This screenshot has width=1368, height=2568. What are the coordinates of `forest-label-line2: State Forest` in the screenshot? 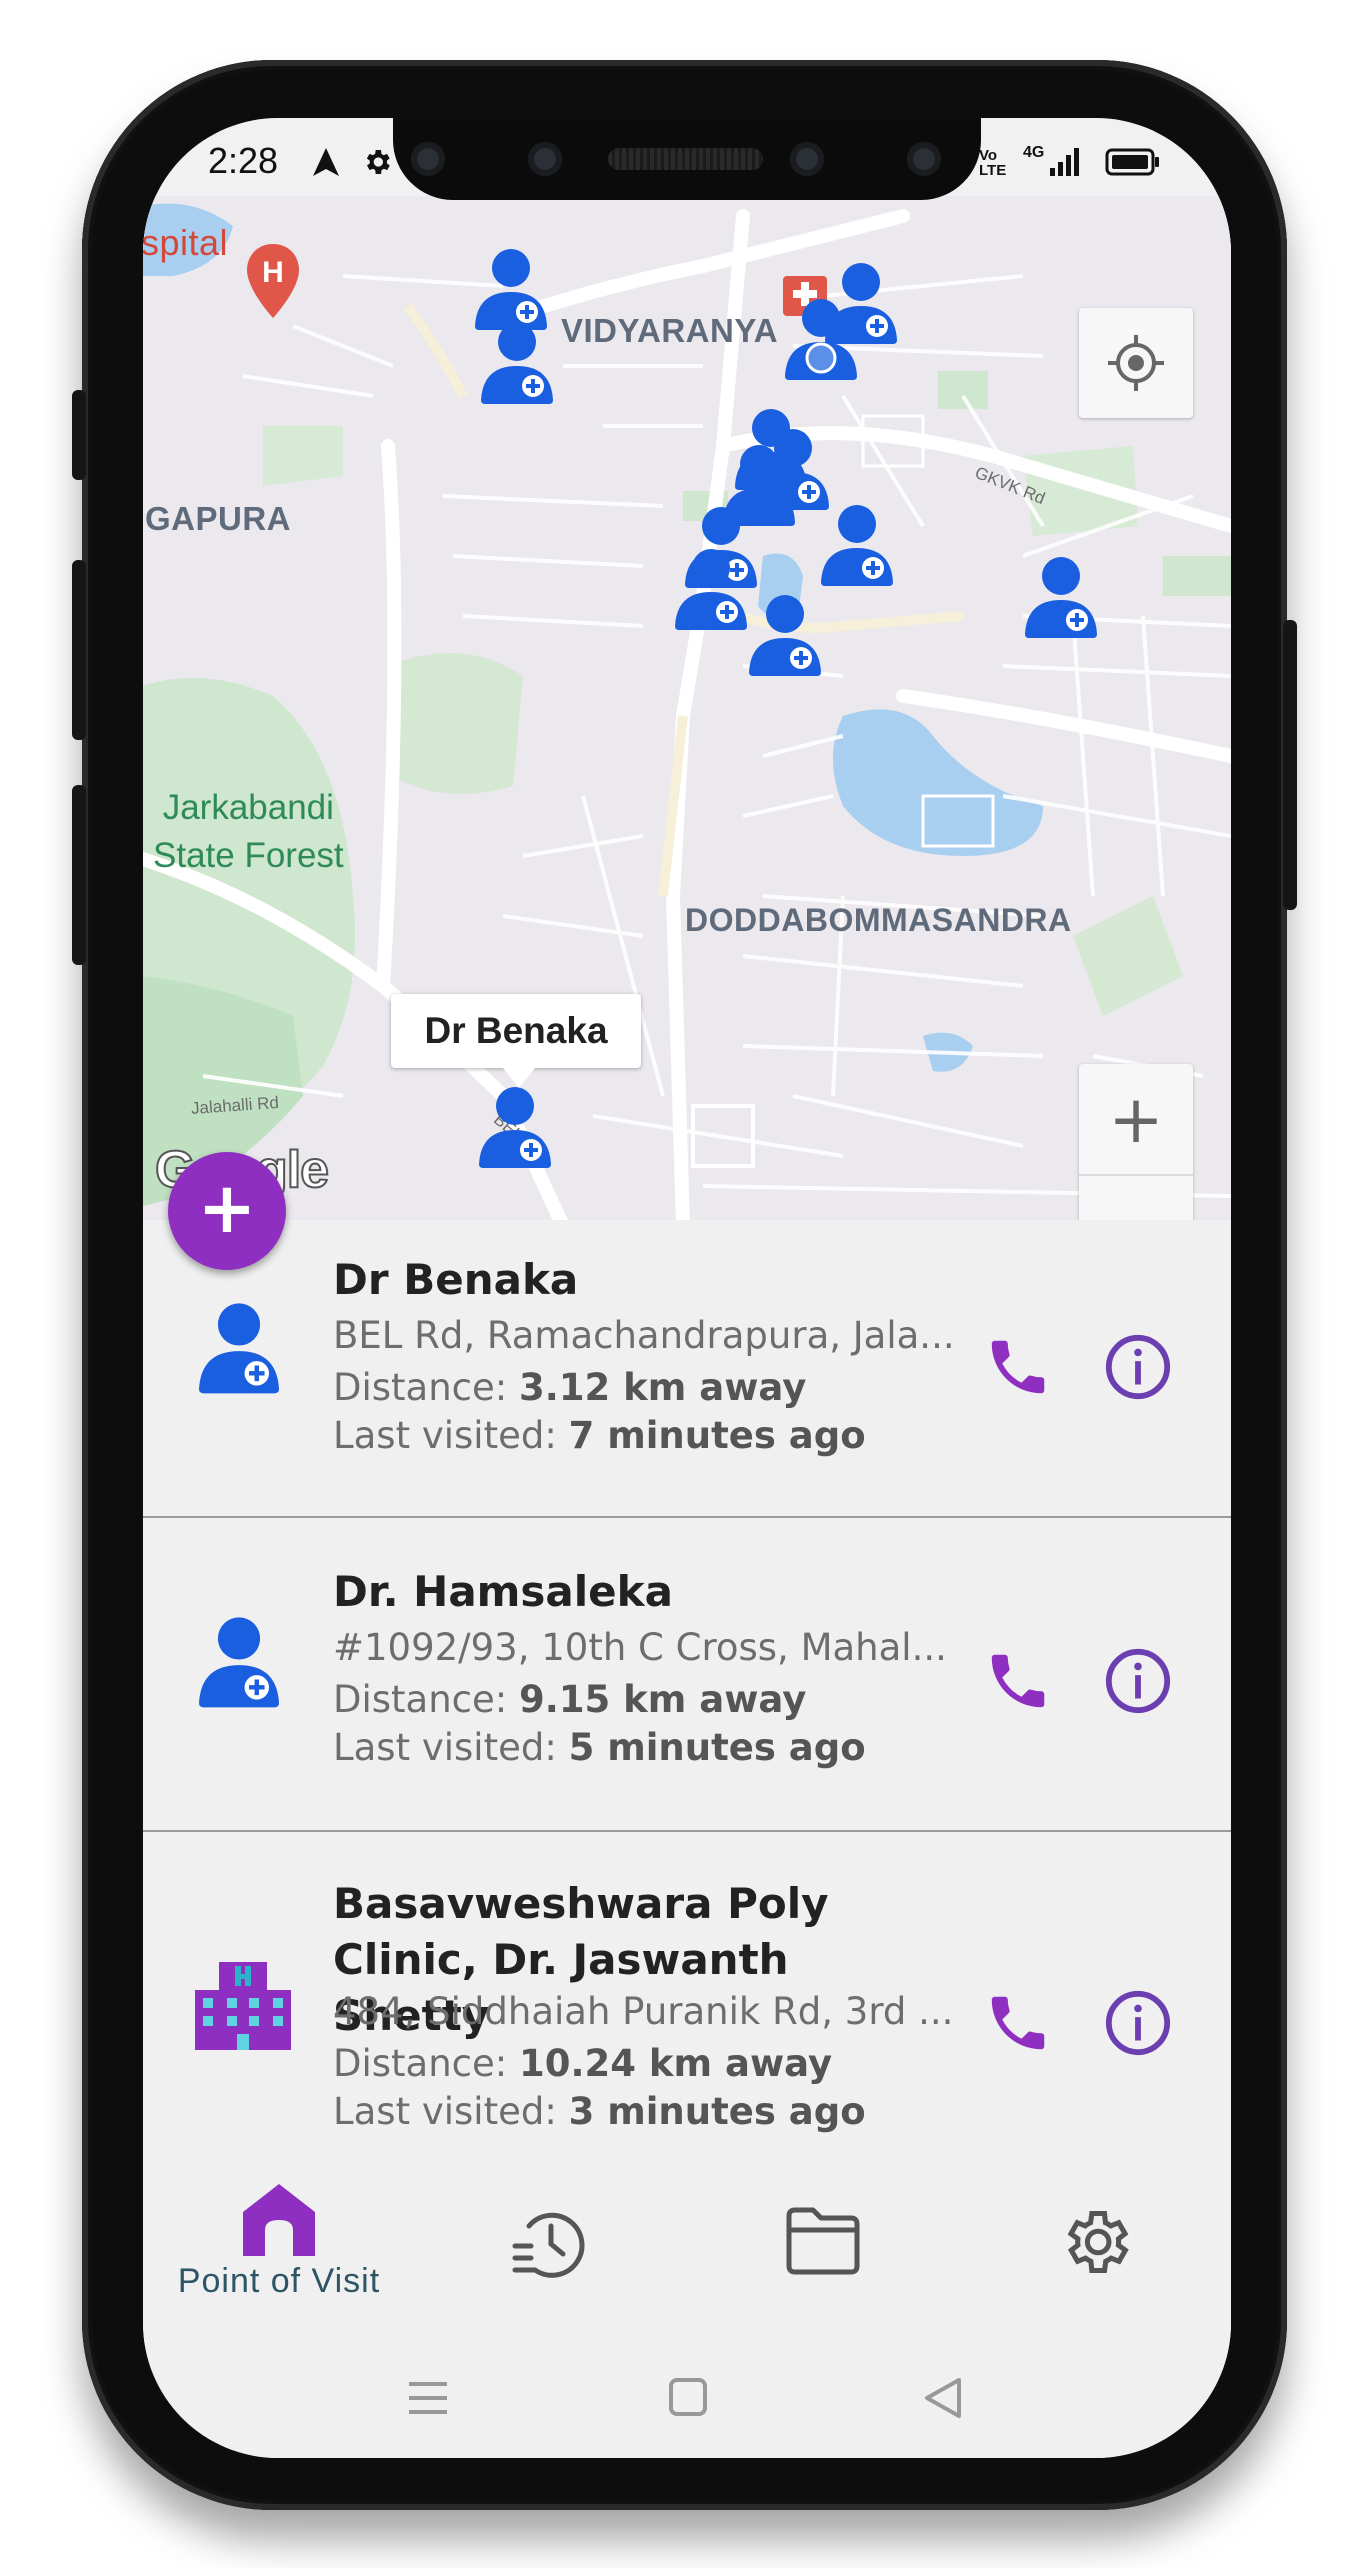 It's located at (248, 855).